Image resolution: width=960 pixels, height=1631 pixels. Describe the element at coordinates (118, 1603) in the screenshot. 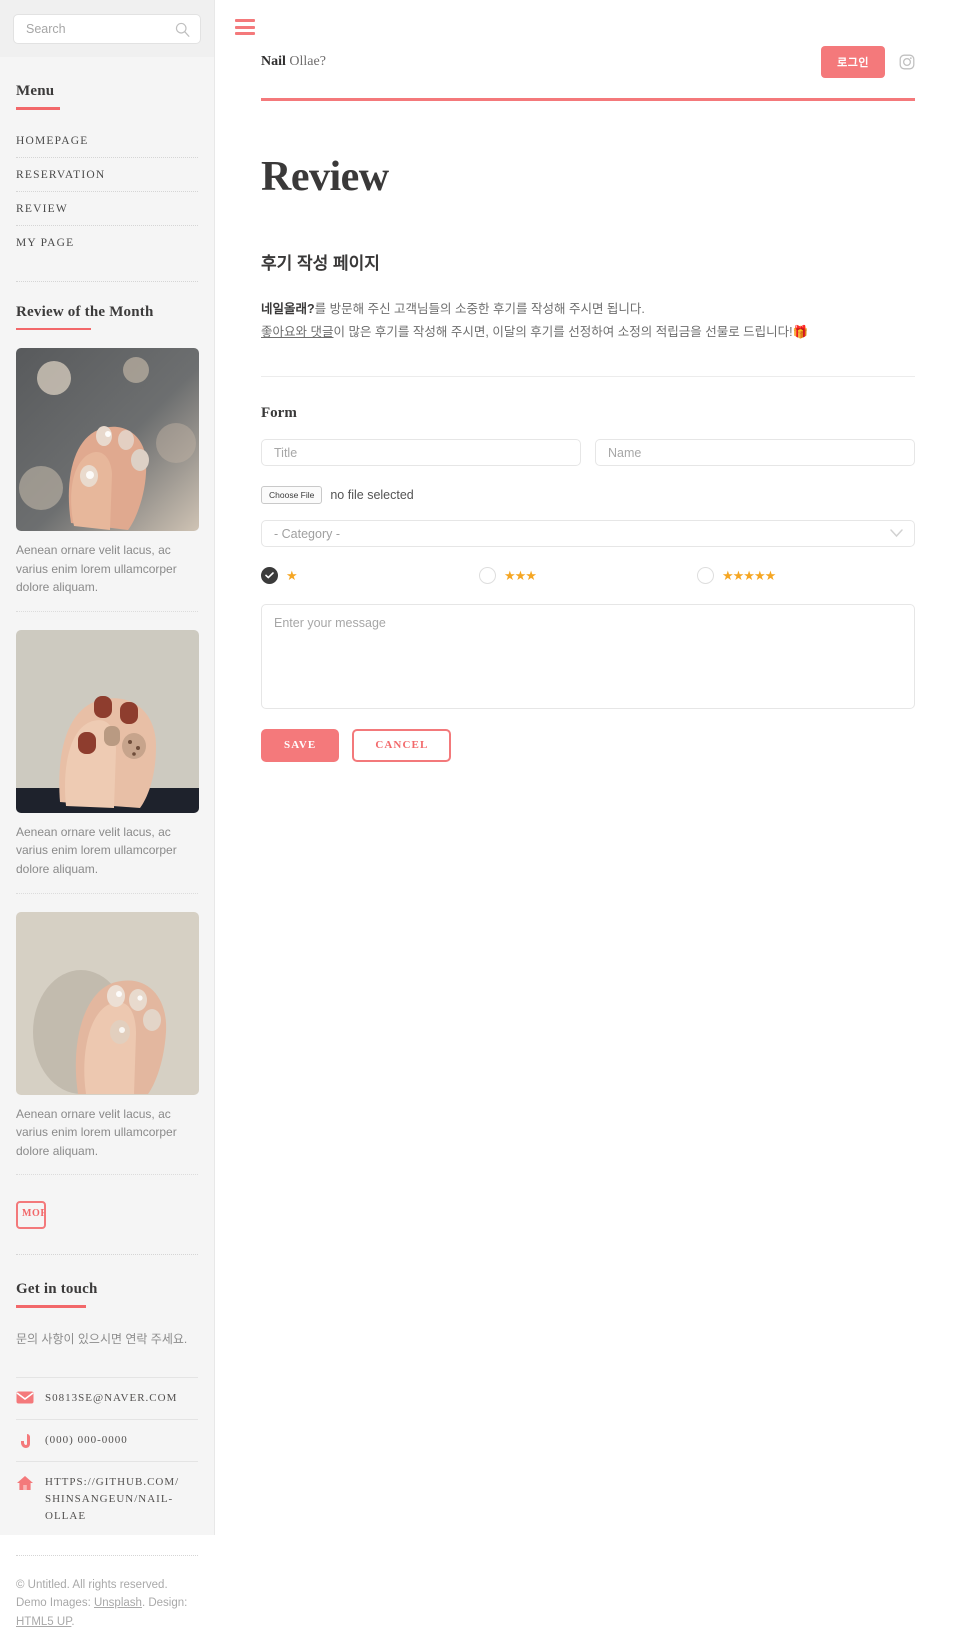

I see `unsplash-link: Unsplash` at that location.